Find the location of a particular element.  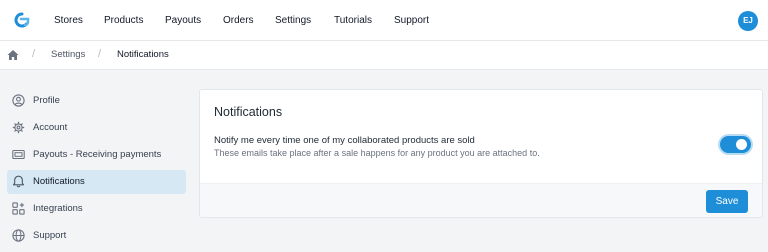

sidebar-item-label: Account is located at coordinates (50, 127).